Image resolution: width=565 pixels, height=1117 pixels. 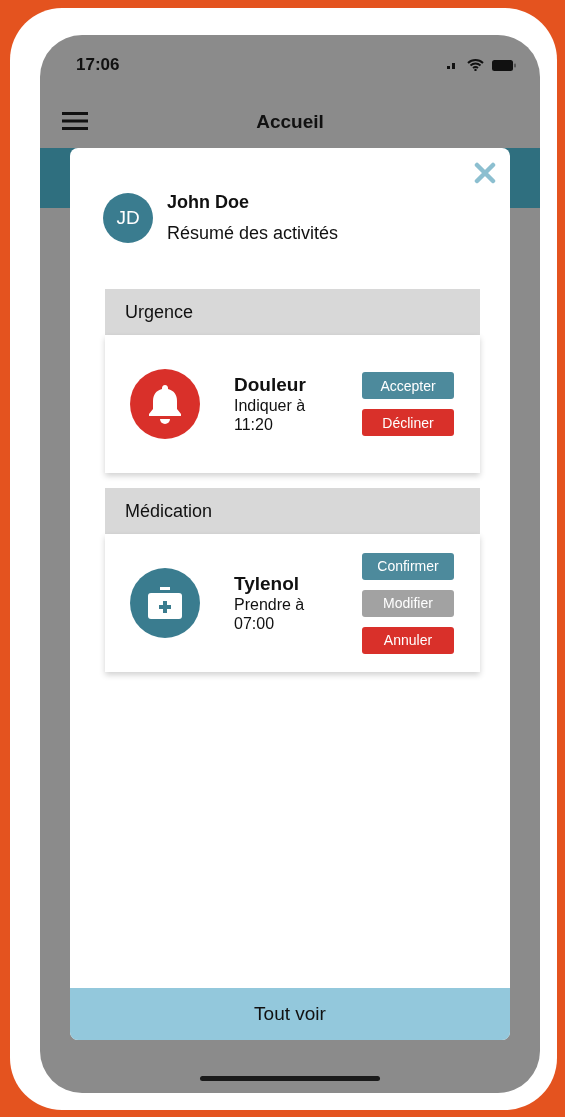 What do you see at coordinates (292, 511) in the screenshot?
I see `section-header: Médication` at bounding box center [292, 511].